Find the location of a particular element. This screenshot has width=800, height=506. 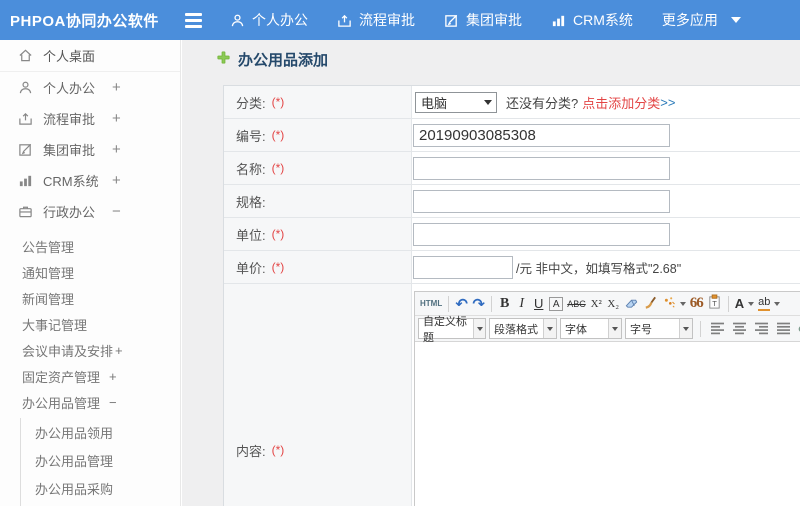

unit-input is located at coordinates (541, 234).